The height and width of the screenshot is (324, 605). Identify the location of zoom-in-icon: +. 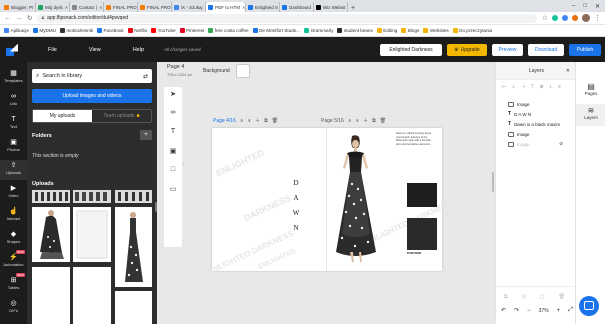
(559, 311).